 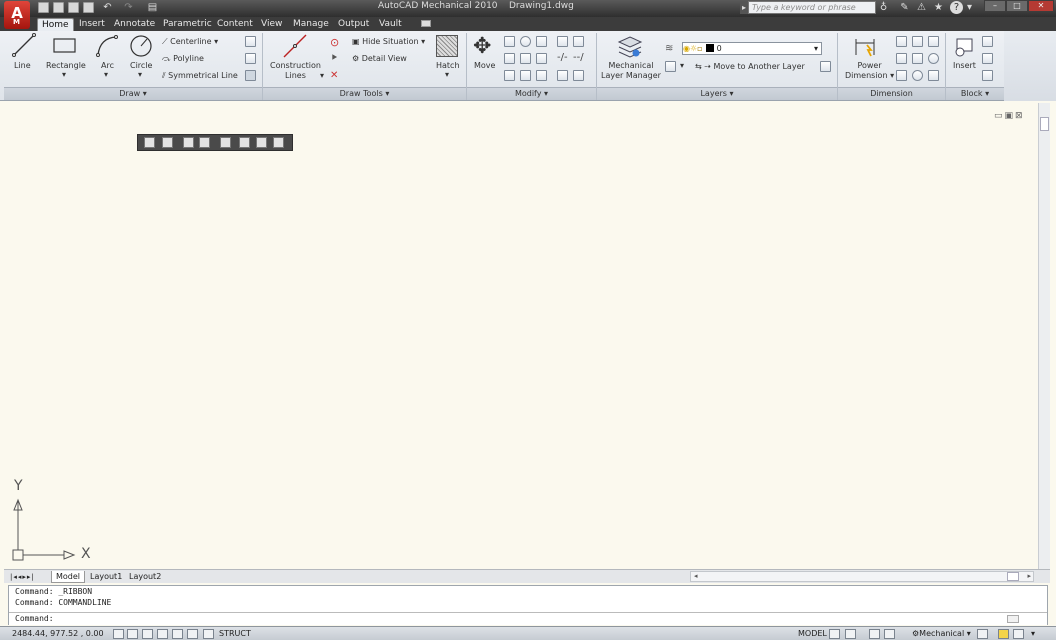 I want to click on break-icon: --/, so click(x=578, y=57).